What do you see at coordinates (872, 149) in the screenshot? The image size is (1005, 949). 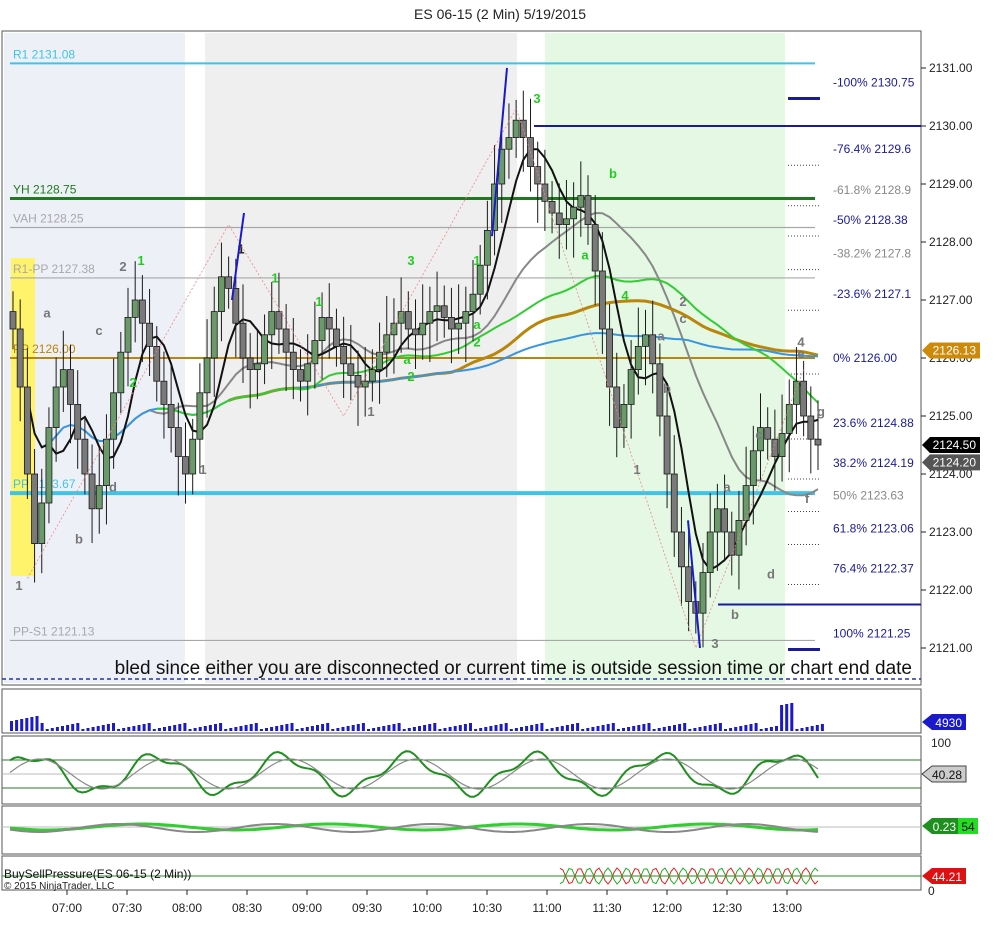 I see `fib-label: -76.4% 2129.6` at bounding box center [872, 149].